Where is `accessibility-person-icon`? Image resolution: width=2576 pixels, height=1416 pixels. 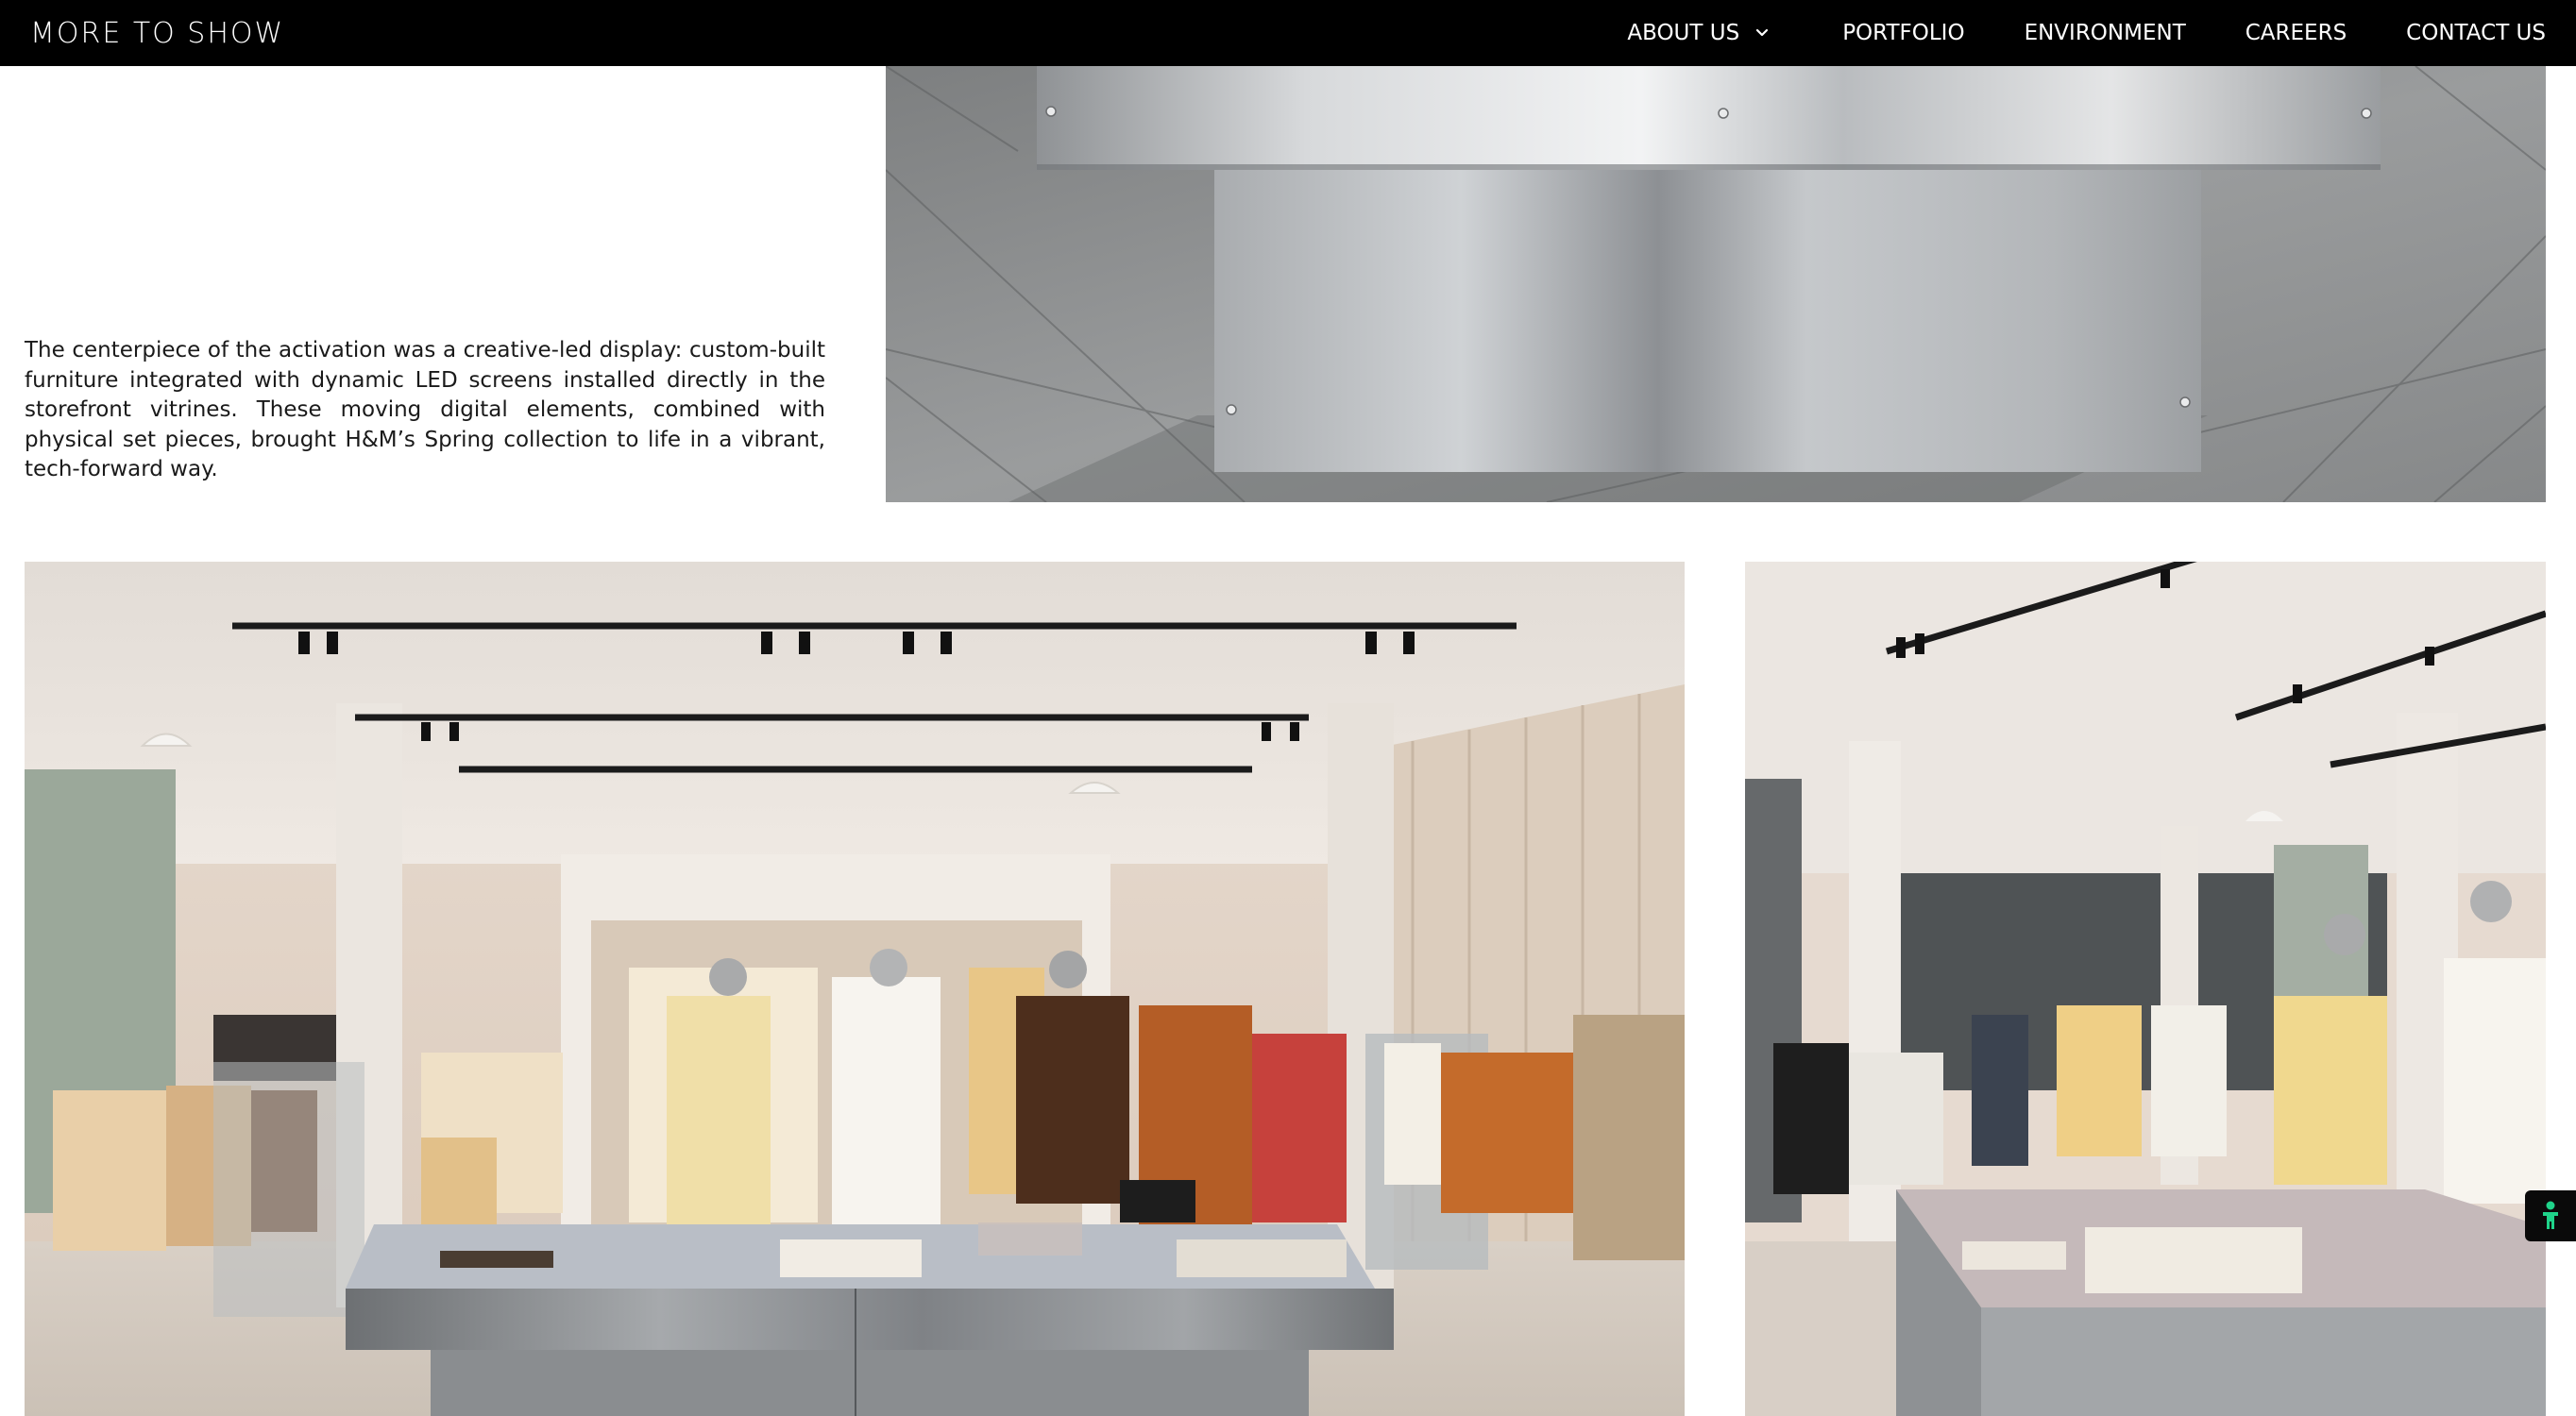 accessibility-person-icon is located at coordinates (2550, 1215).